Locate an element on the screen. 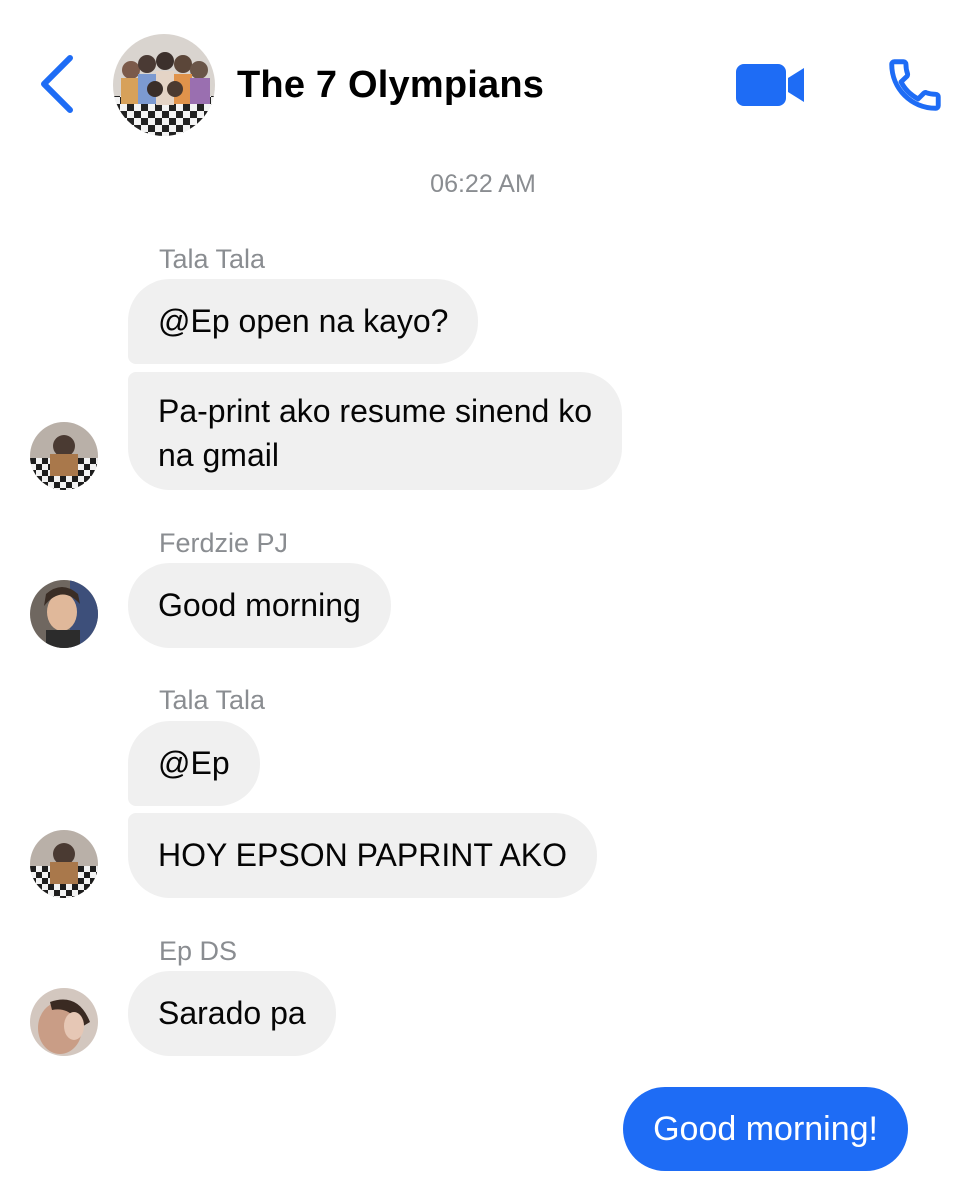 The width and height of the screenshot is (966, 1200). back-button is located at coordinates (59, 84).